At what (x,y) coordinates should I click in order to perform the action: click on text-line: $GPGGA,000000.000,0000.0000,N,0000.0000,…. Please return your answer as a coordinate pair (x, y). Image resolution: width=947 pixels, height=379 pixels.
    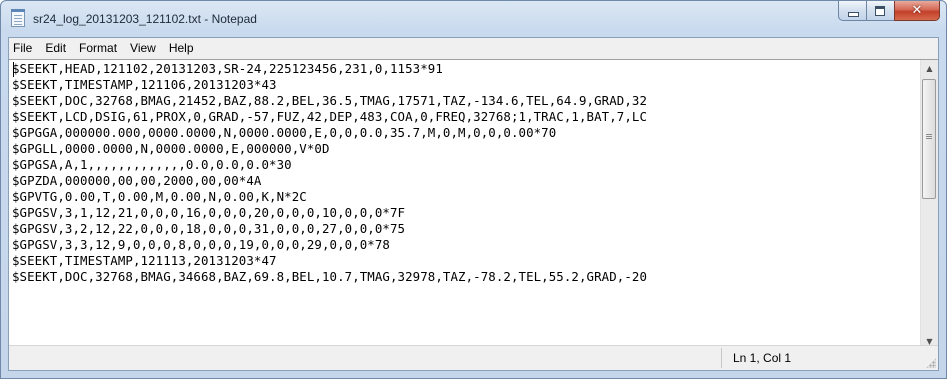
    Looking at the image, I should click on (284, 132).